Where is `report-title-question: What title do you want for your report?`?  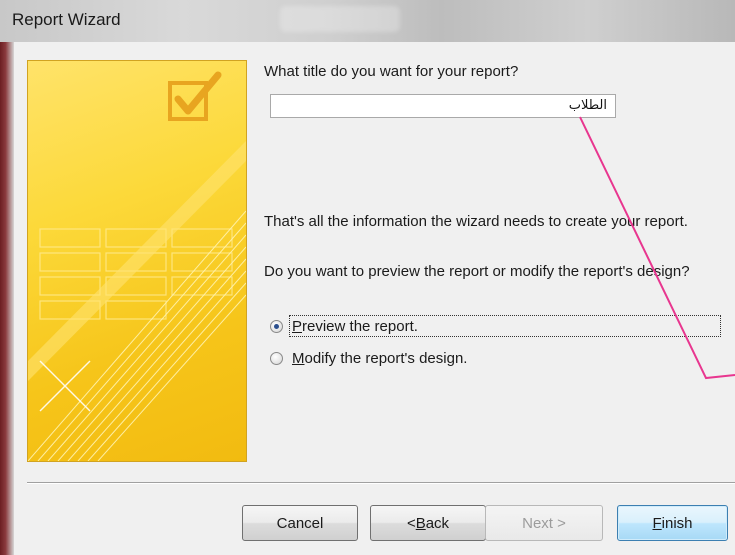
report-title-question: What title do you want for your report? is located at coordinates (391, 71).